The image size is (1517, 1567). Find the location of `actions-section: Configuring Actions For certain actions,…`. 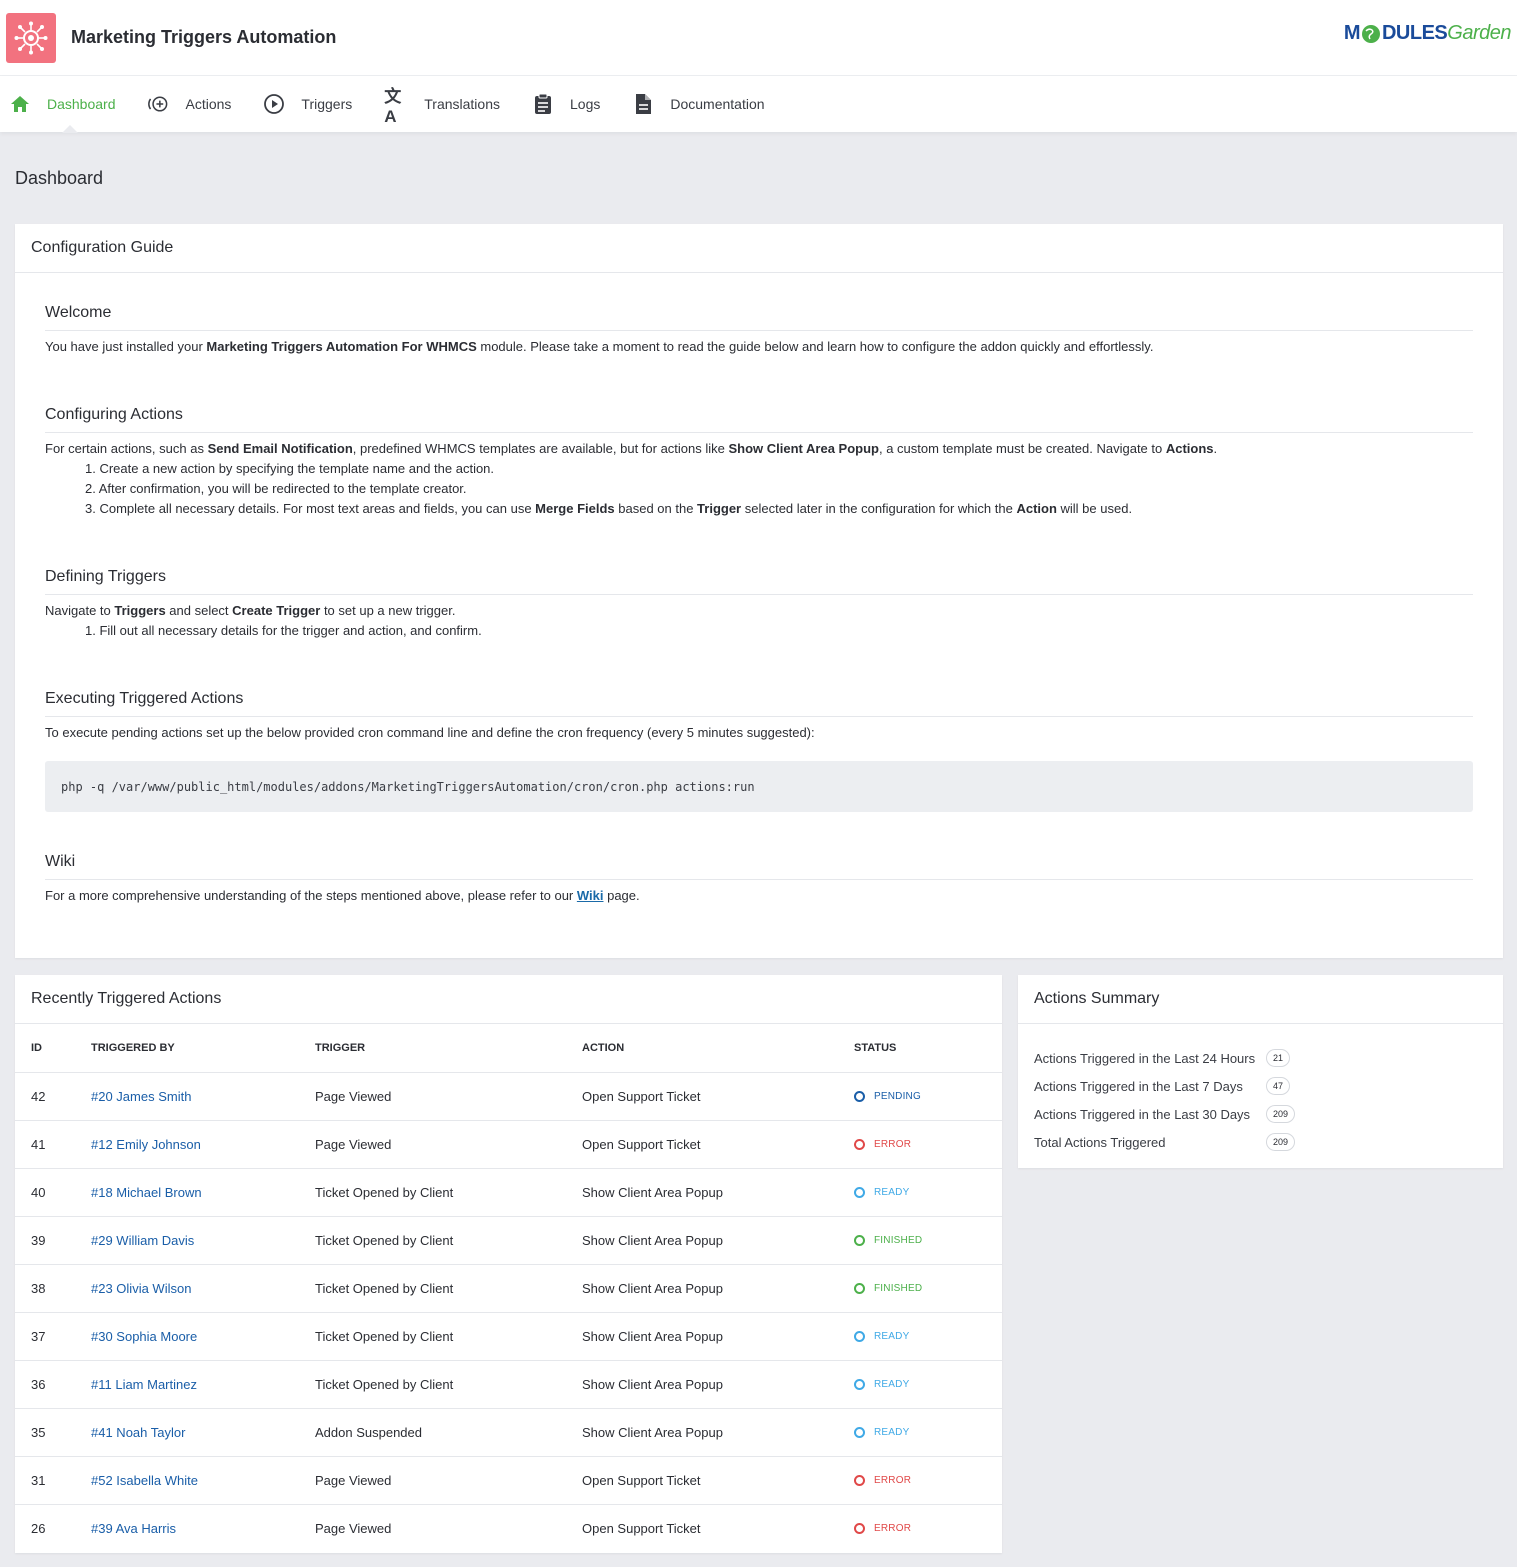

actions-section: Configuring Actions For certain actions,… is located at coordinates (759, 462).